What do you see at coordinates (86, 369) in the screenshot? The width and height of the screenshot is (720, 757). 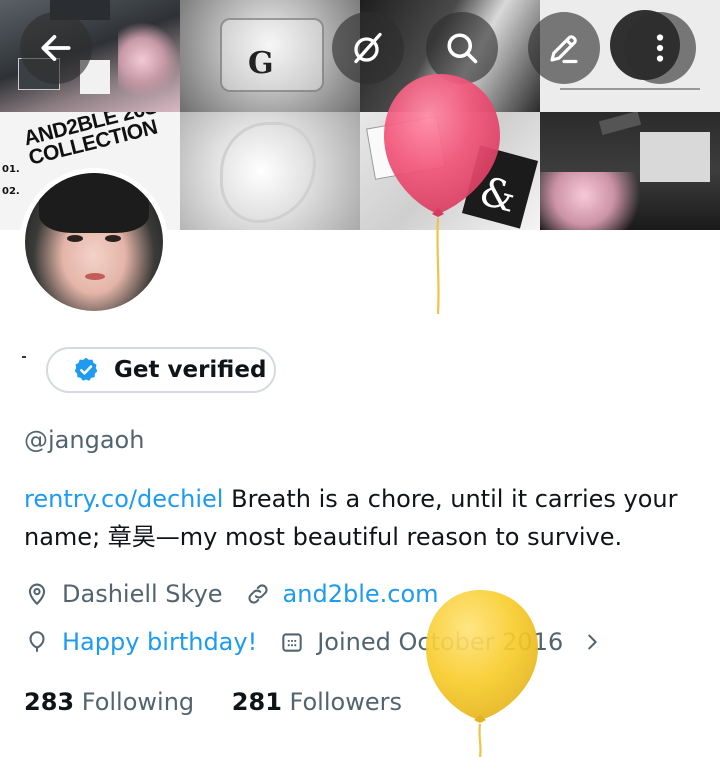 I see `verified-badge-icon` at bounding box center [86, 369].